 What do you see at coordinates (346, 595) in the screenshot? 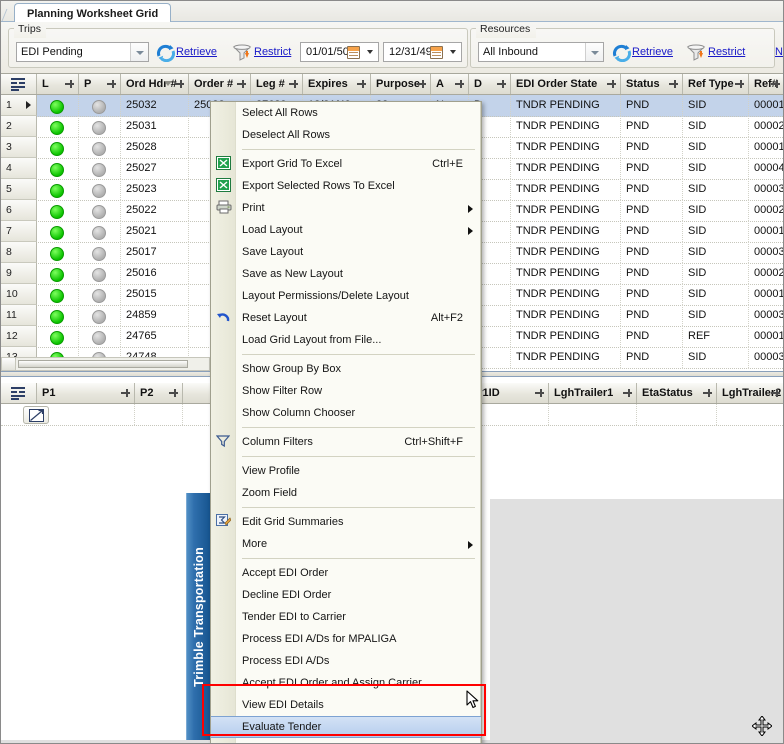
I see `menu-item-decline-edi-order: Decline EDI Order` at bounding box center [346, 595].